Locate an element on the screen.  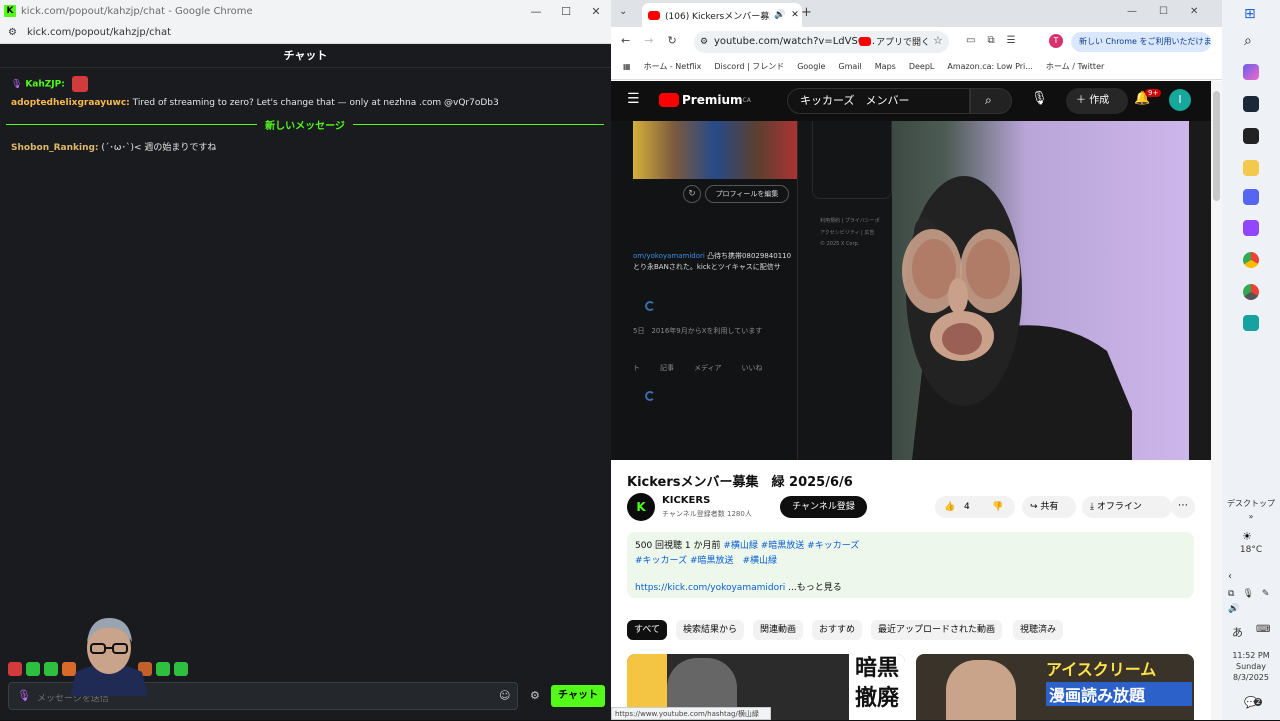
like-icon: 👍 is located at coordinates (949, 507).